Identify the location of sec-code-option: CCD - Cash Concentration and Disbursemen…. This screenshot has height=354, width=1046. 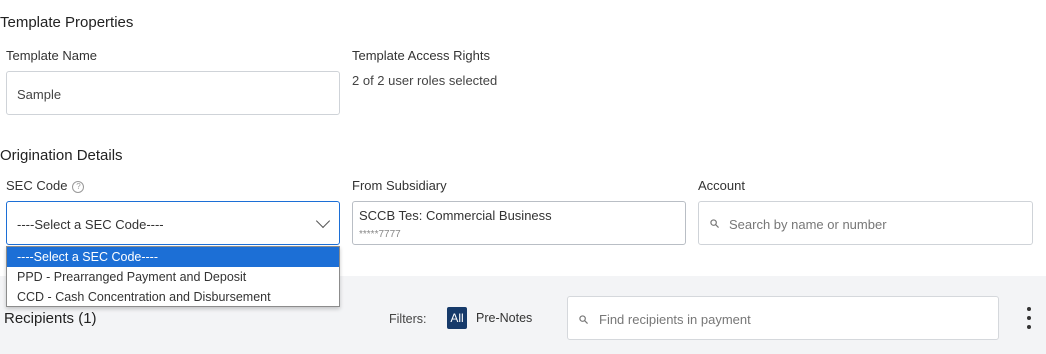
(173, 297).